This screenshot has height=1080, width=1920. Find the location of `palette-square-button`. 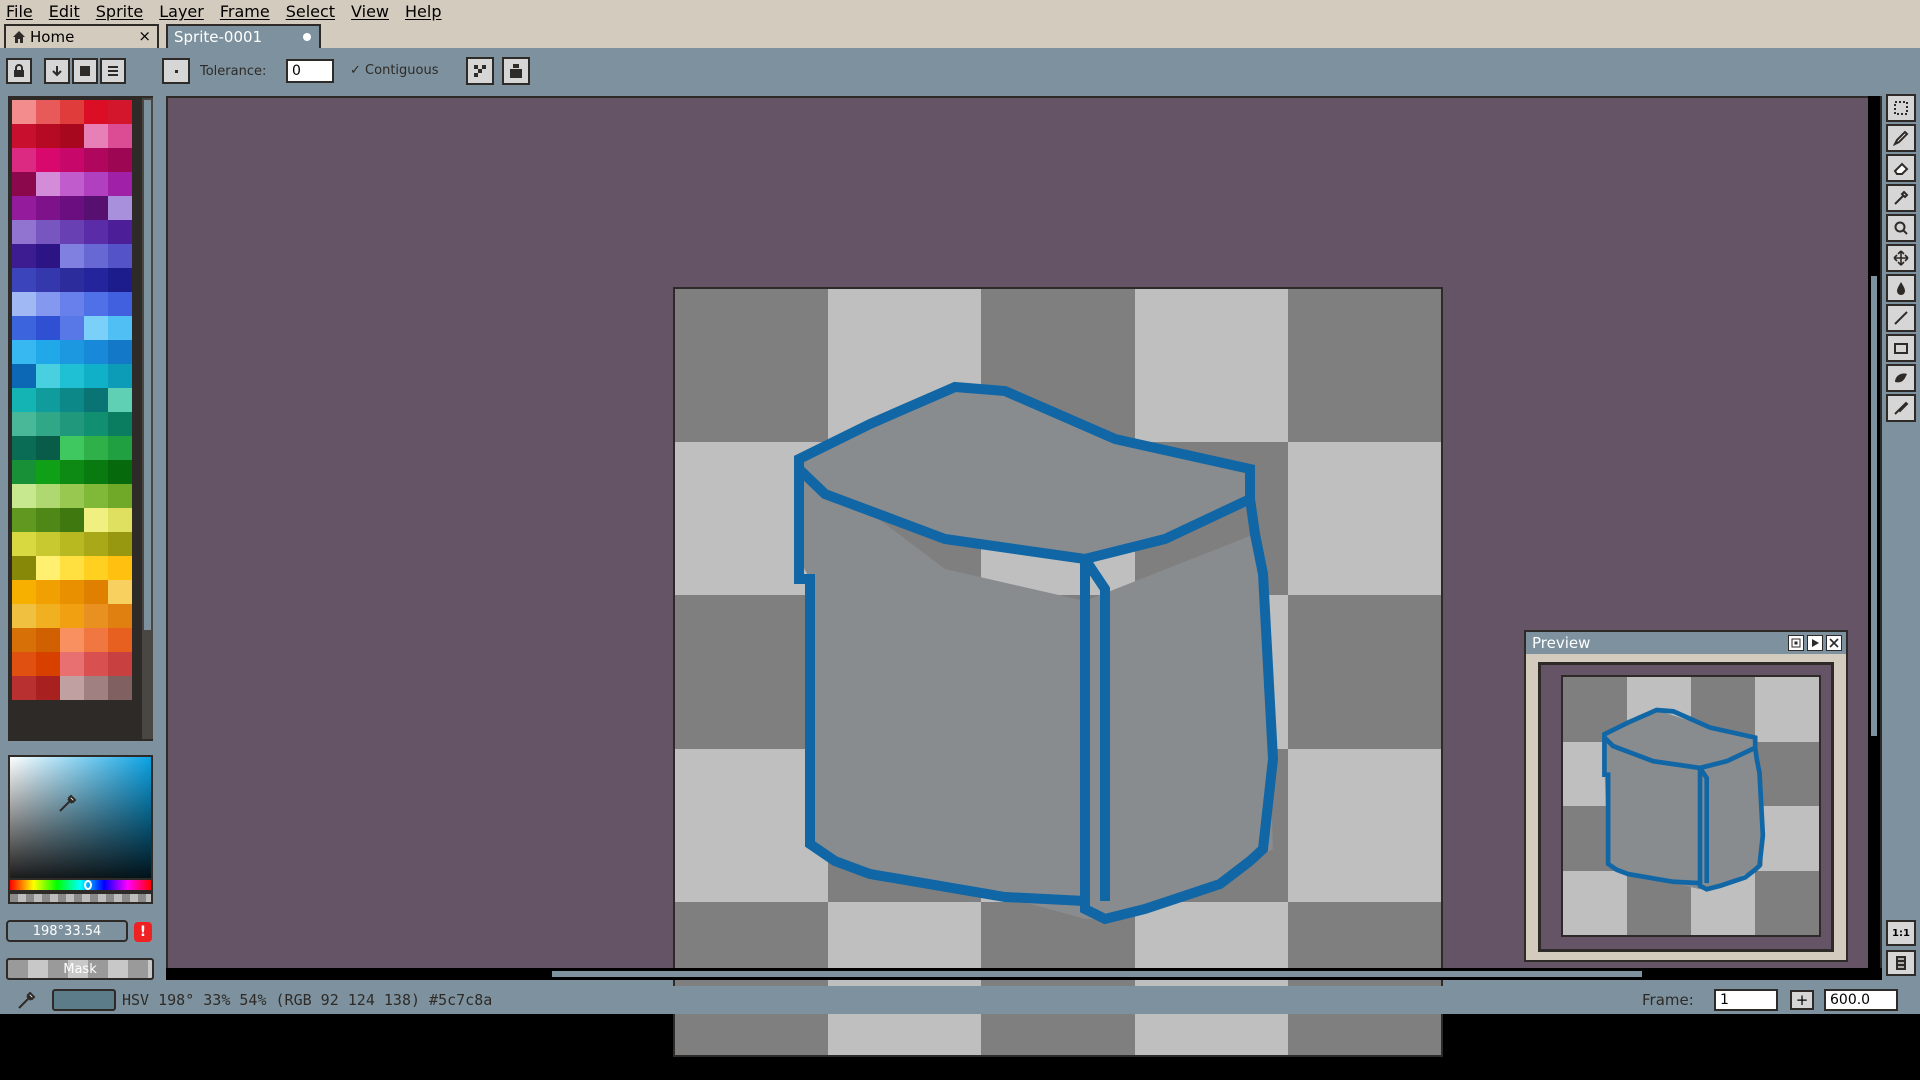

palette-square-button is located at coordinates (85, 71).